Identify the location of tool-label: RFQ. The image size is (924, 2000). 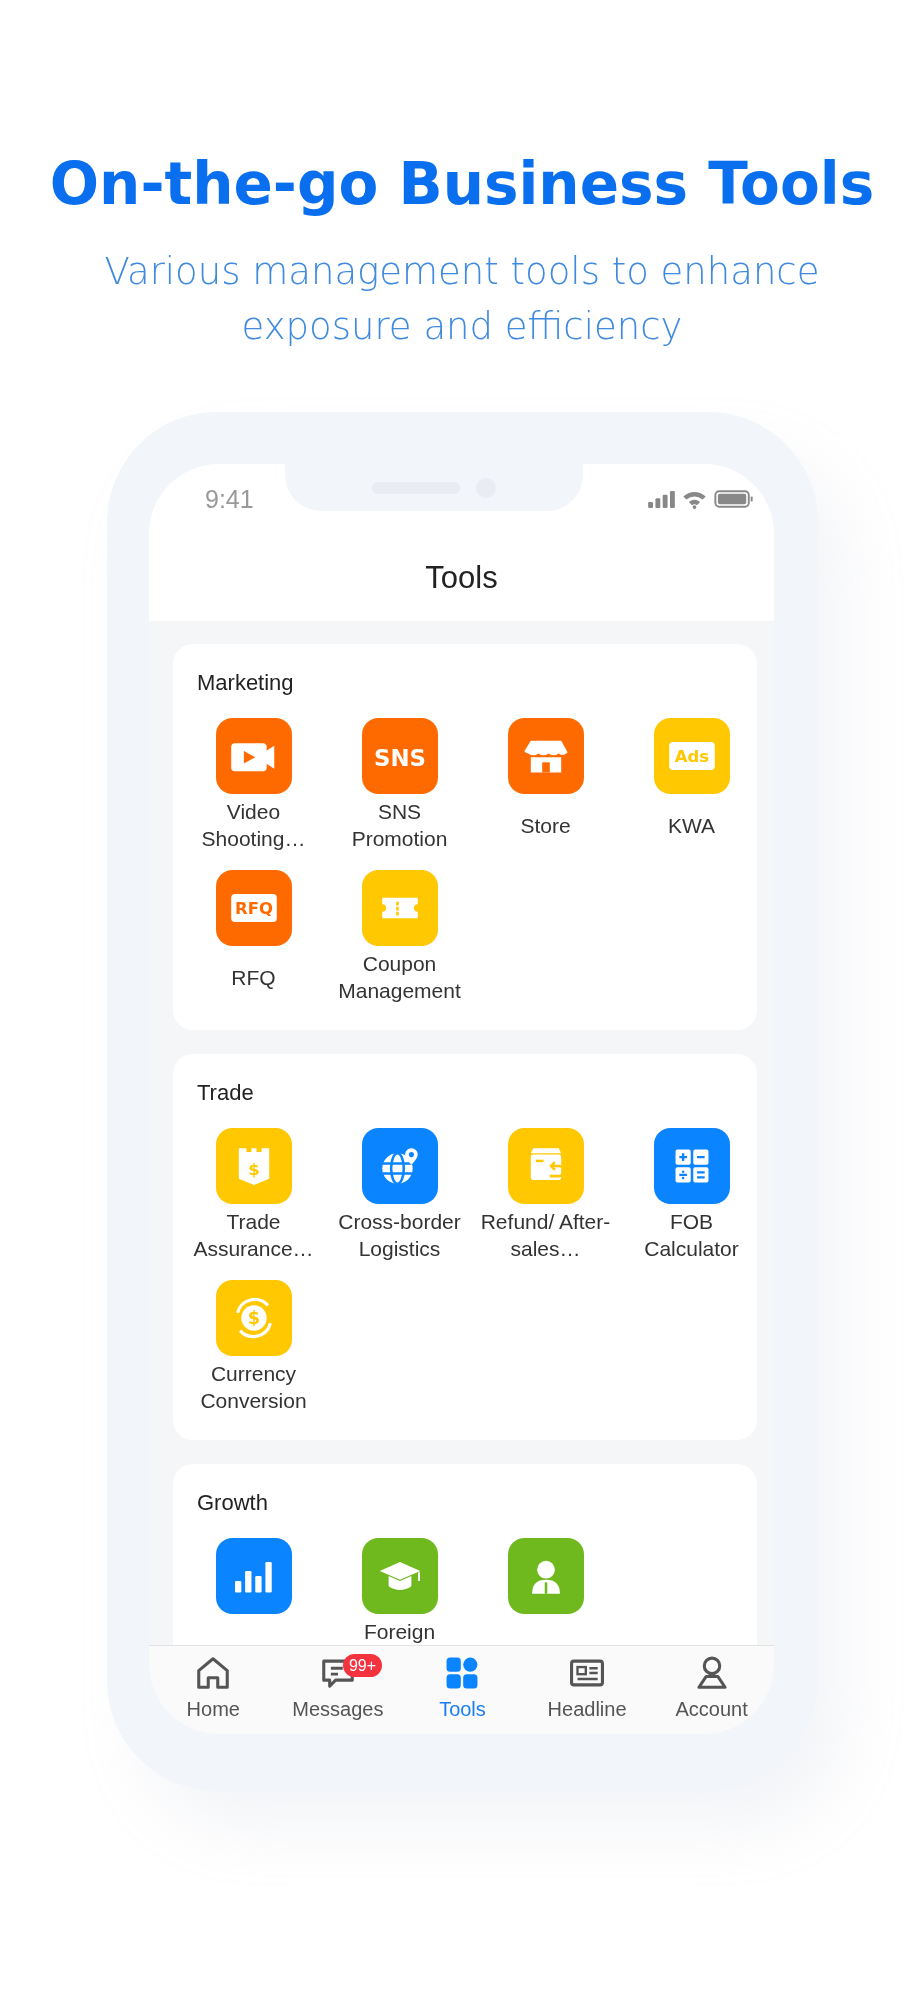
(253, 977).